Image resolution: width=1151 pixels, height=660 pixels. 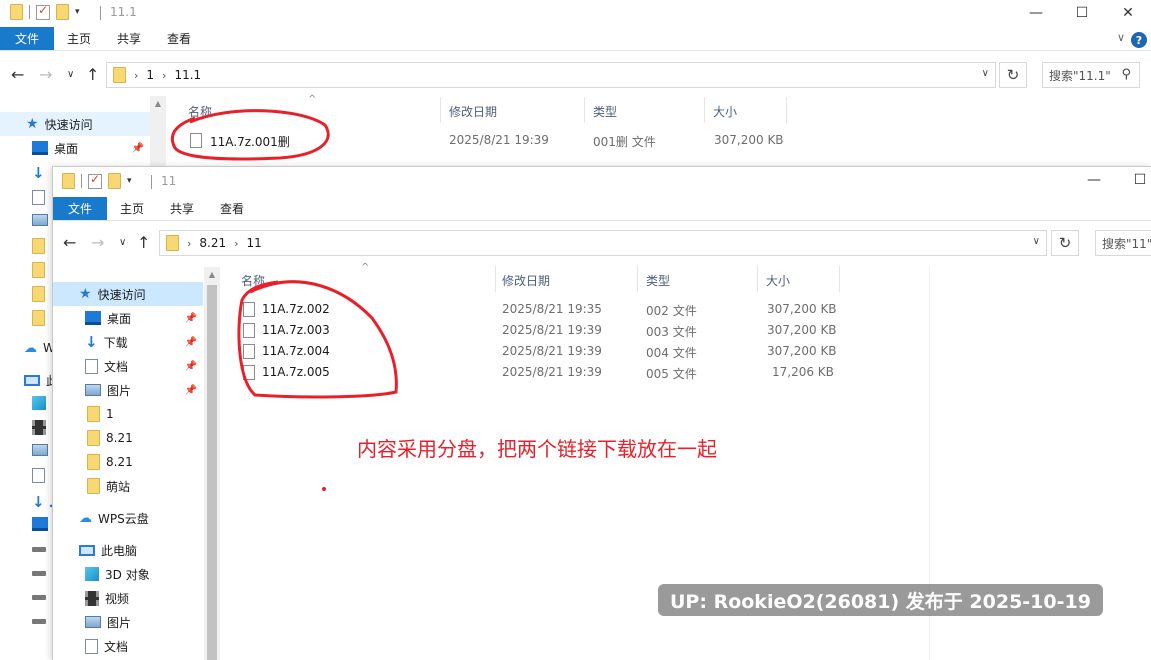 I want to click on annotation-text: 内容采用分盘，把两个链接下载放在一起, so click(x=537, y=449).